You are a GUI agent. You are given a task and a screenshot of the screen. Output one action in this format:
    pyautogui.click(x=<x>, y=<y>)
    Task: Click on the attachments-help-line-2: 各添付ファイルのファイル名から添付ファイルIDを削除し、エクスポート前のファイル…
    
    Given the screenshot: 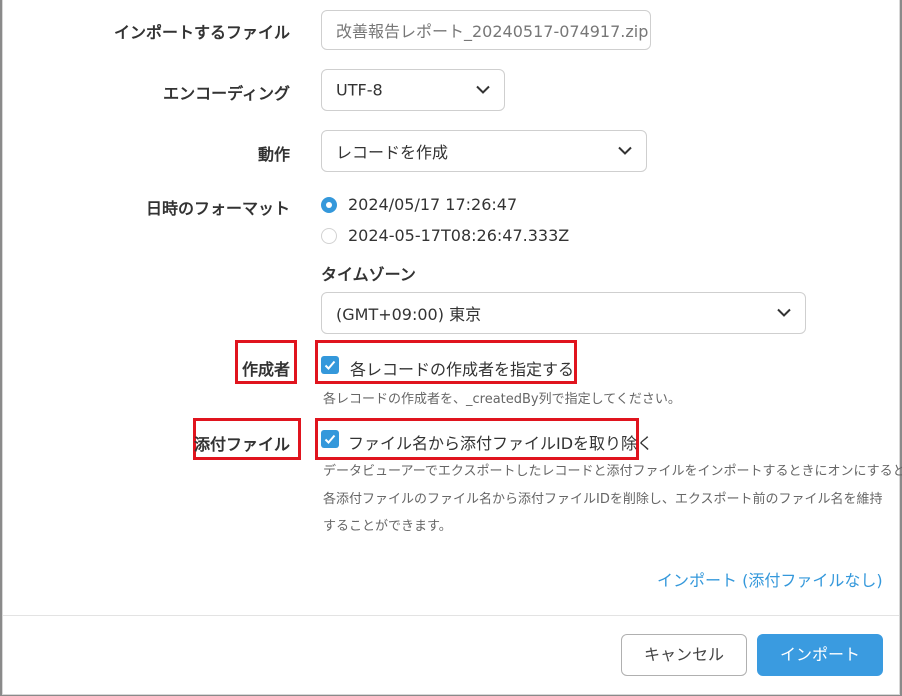 What is the action you would take?
    pyautogui.click(x=603, y=499)
    